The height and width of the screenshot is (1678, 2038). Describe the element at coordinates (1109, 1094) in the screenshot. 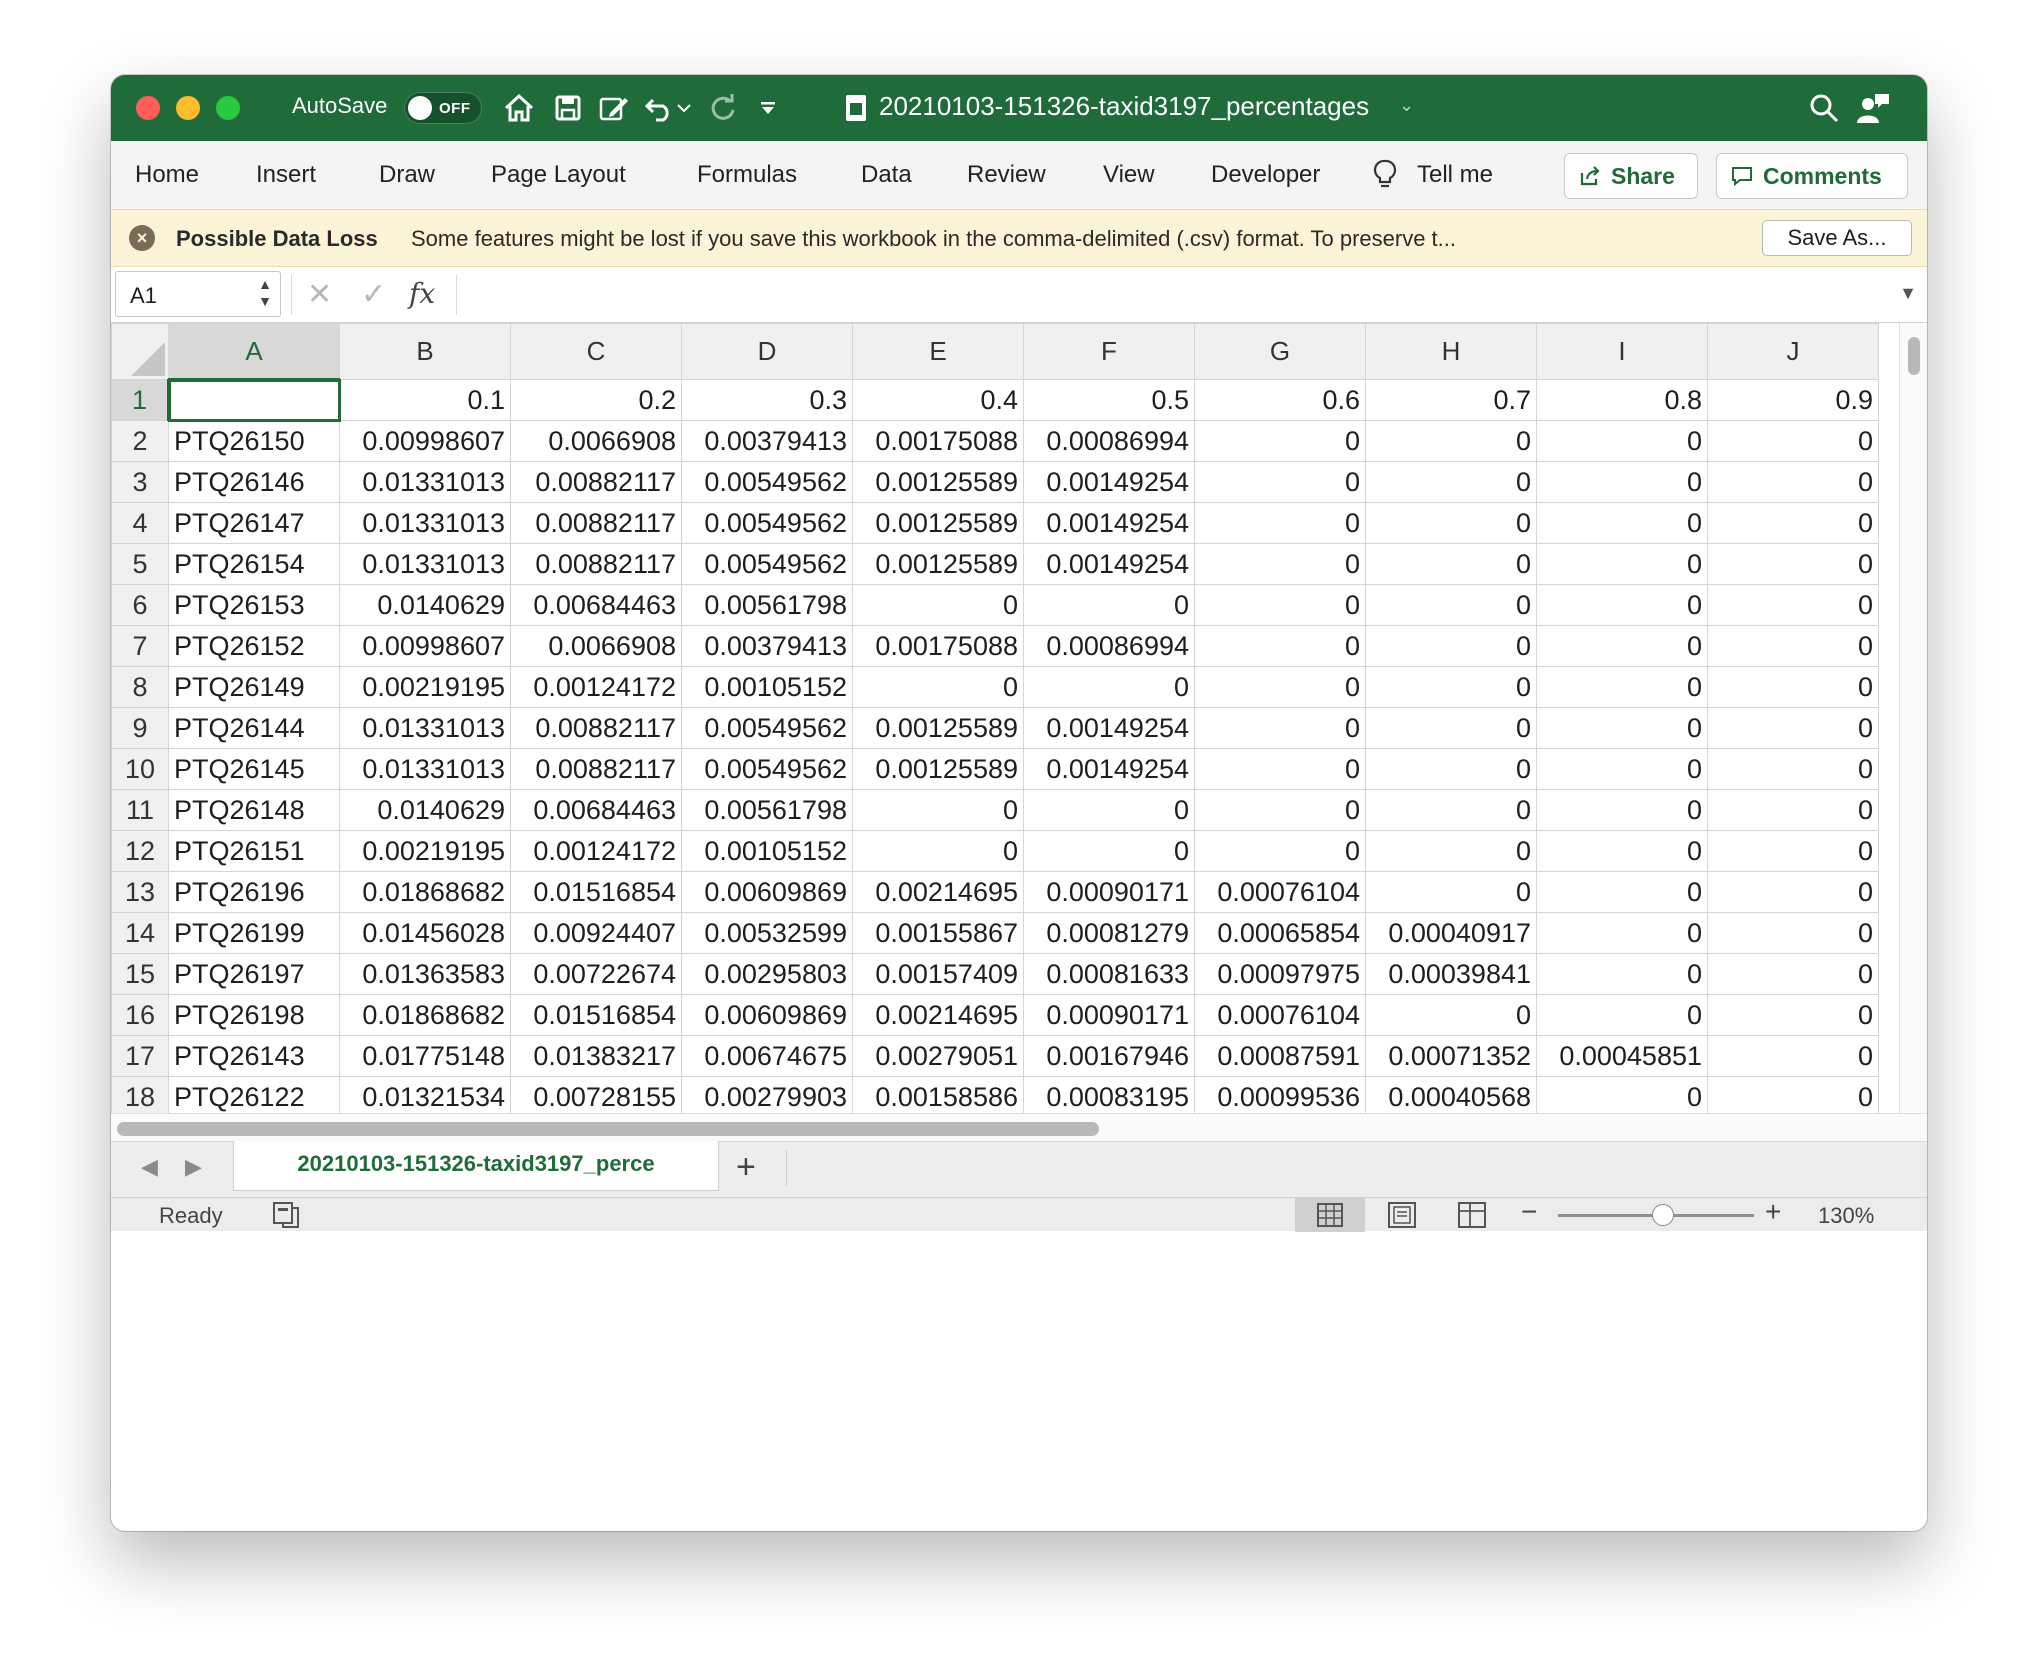

I see `cell-f18: 0.00083195` at that location.